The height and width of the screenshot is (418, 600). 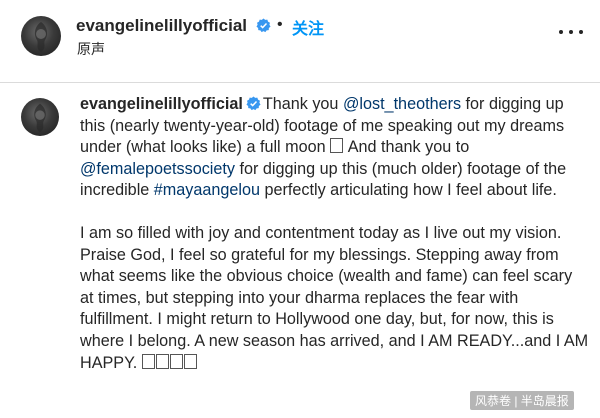 What do you see at coordinates (161, 104) in the screenshot?
I see `caption-username: evangelinelillyofficial` at bounding box center [161, 104].